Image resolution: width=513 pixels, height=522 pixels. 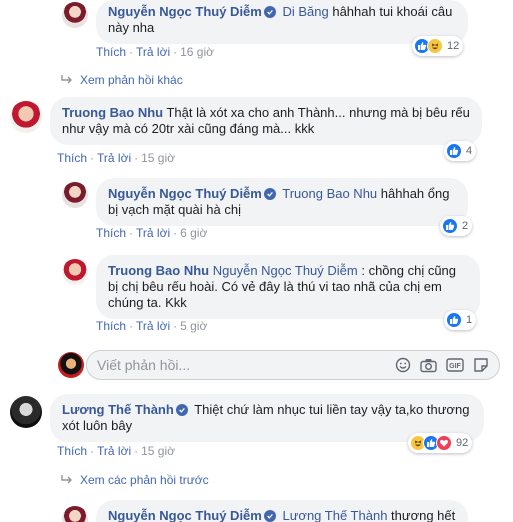 I want to click on view-more-replies-link: Xem phản hồi khác, so click(x=121, y=80).